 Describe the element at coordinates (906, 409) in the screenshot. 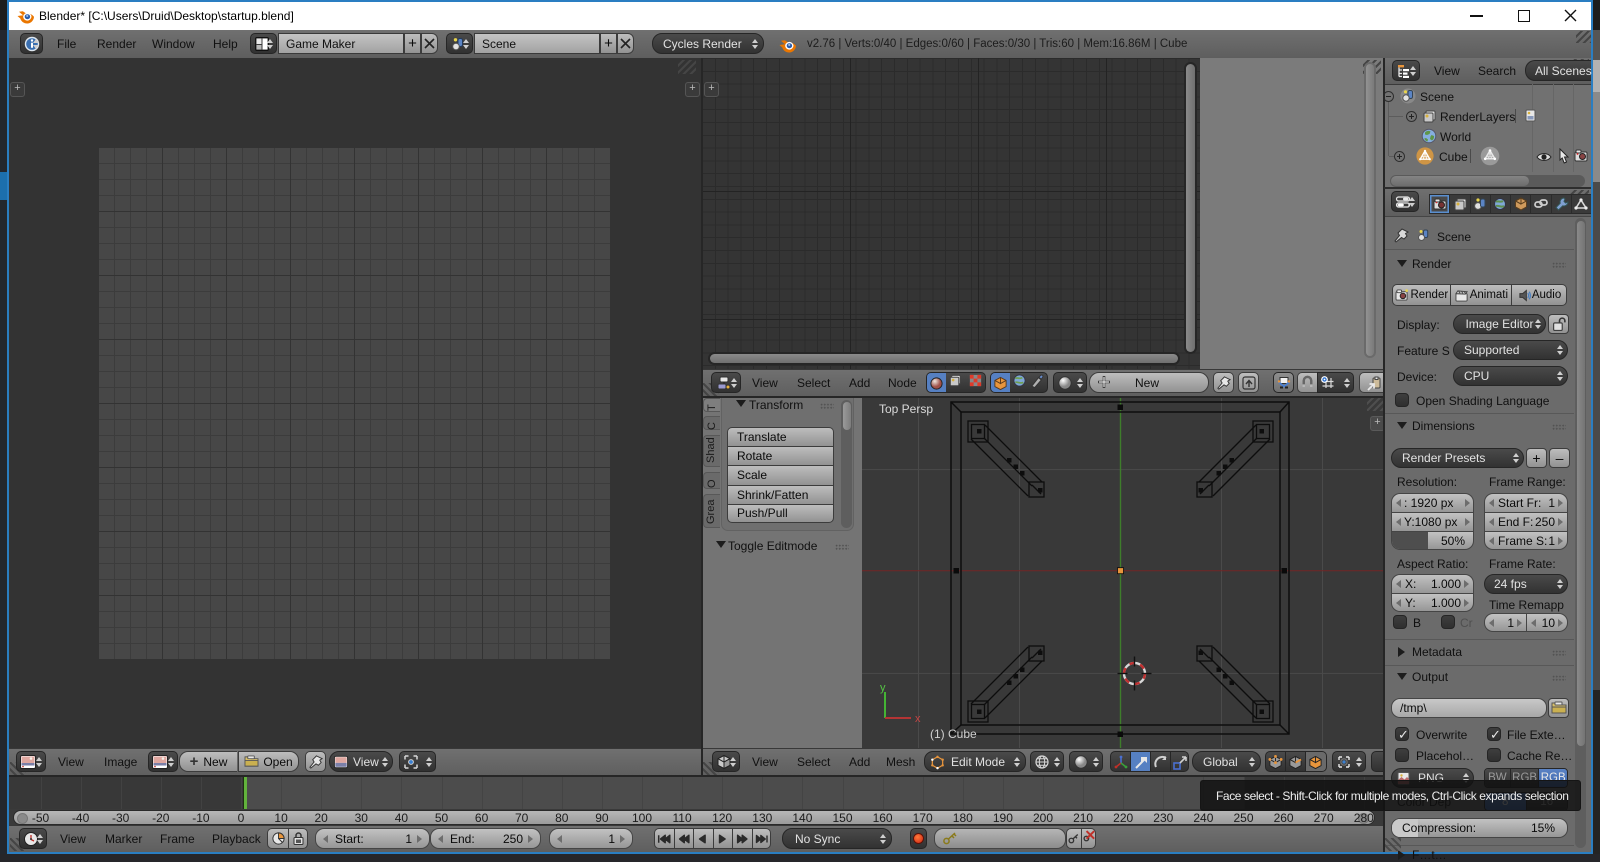

I see `svg-text: Top Persp` at that location.